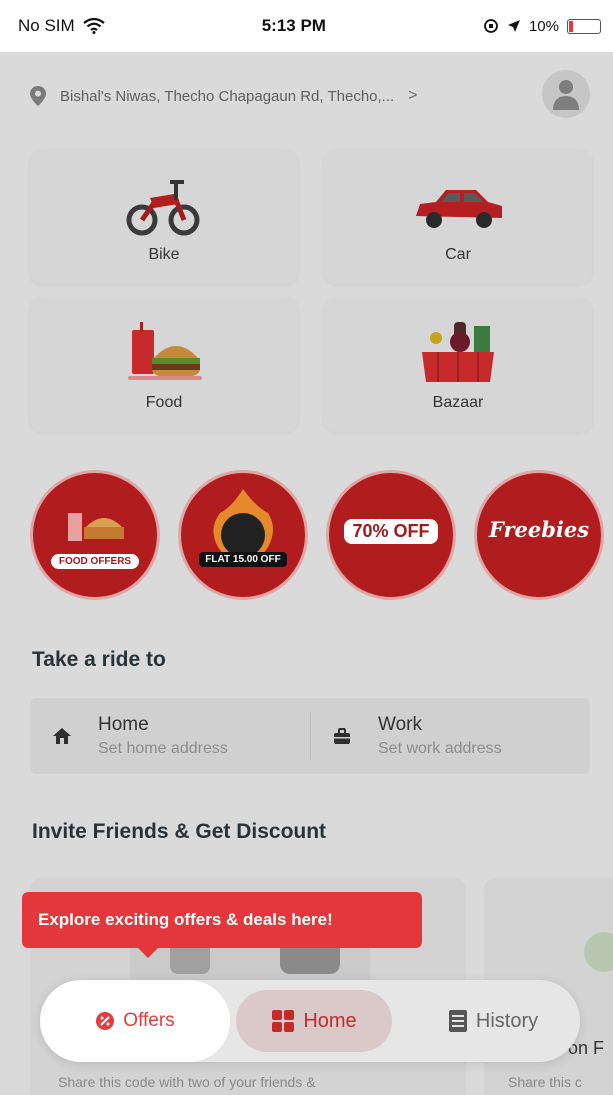 The height and width of the screenshot is (1095, 613). Describe the element at coordinates (38, 96) in the screenshot. I see `location-pin-icon` at that location.